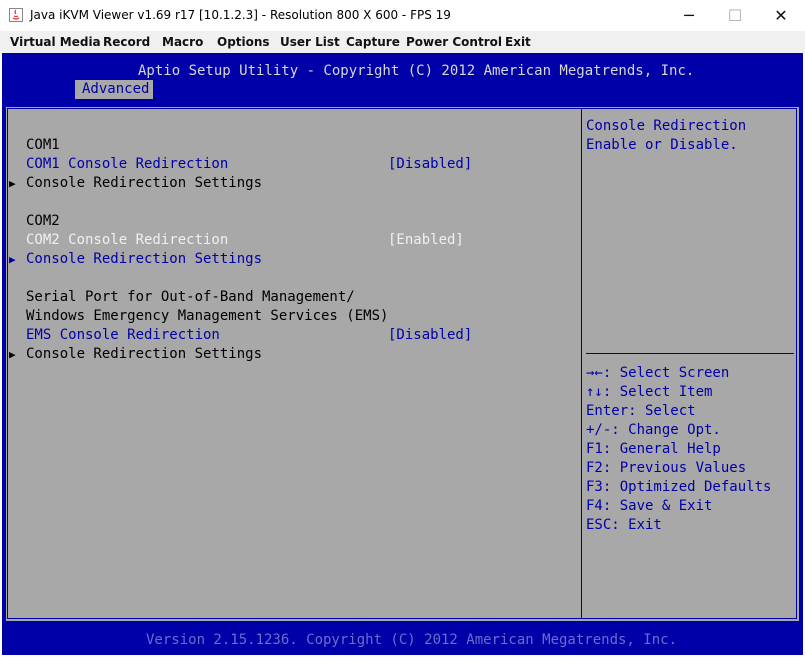  What do you see at coordinates (243, 42) in the screenshot?
I see `menu-options: Options` at bounding box center [243, 42].